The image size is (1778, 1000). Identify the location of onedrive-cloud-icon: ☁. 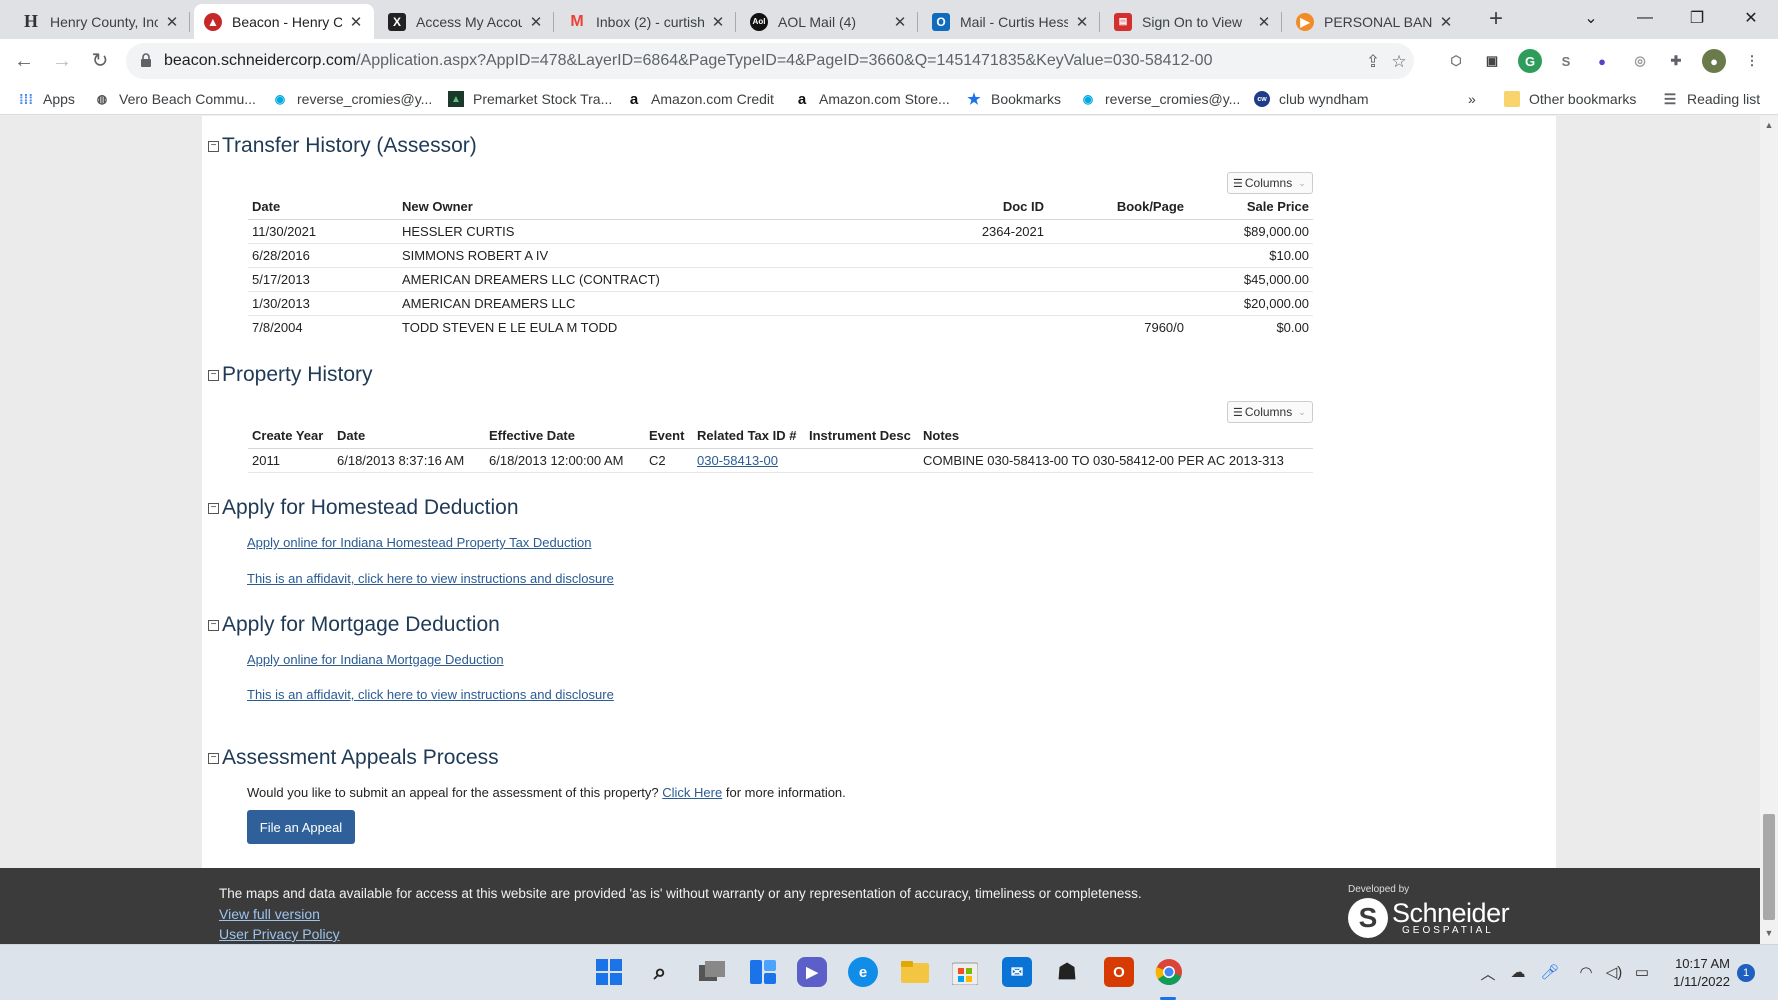
(1518, 972).